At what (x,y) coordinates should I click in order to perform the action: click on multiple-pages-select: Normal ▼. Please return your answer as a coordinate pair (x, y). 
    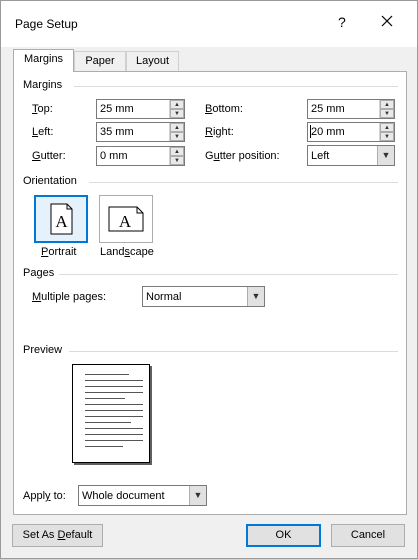
    Looking at the image, I should click on (203, 296).